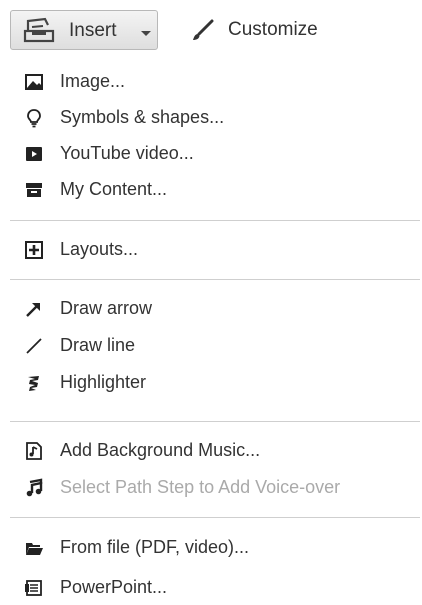  Describe the element at coordinates (103, 382) in the screenshot. I see `menu-item-label: Highlighter` at that location.